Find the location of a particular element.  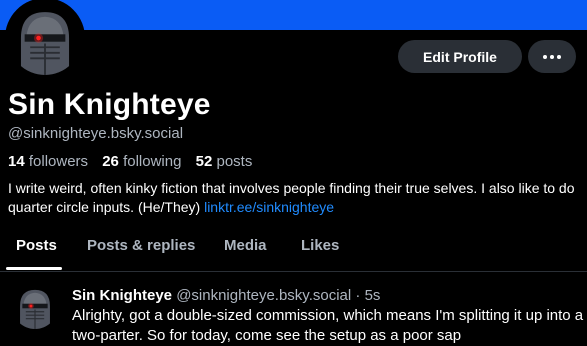

profile-stats: 14 followers 26 following 52 posts is located at coordinates (130, 161).